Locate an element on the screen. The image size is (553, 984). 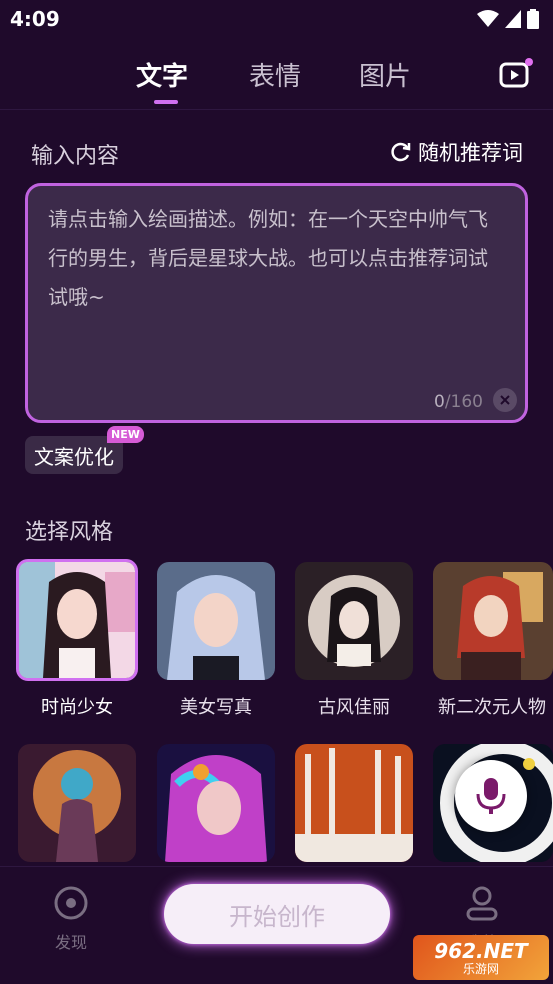
close-icon is located at coordinates (505, 400).